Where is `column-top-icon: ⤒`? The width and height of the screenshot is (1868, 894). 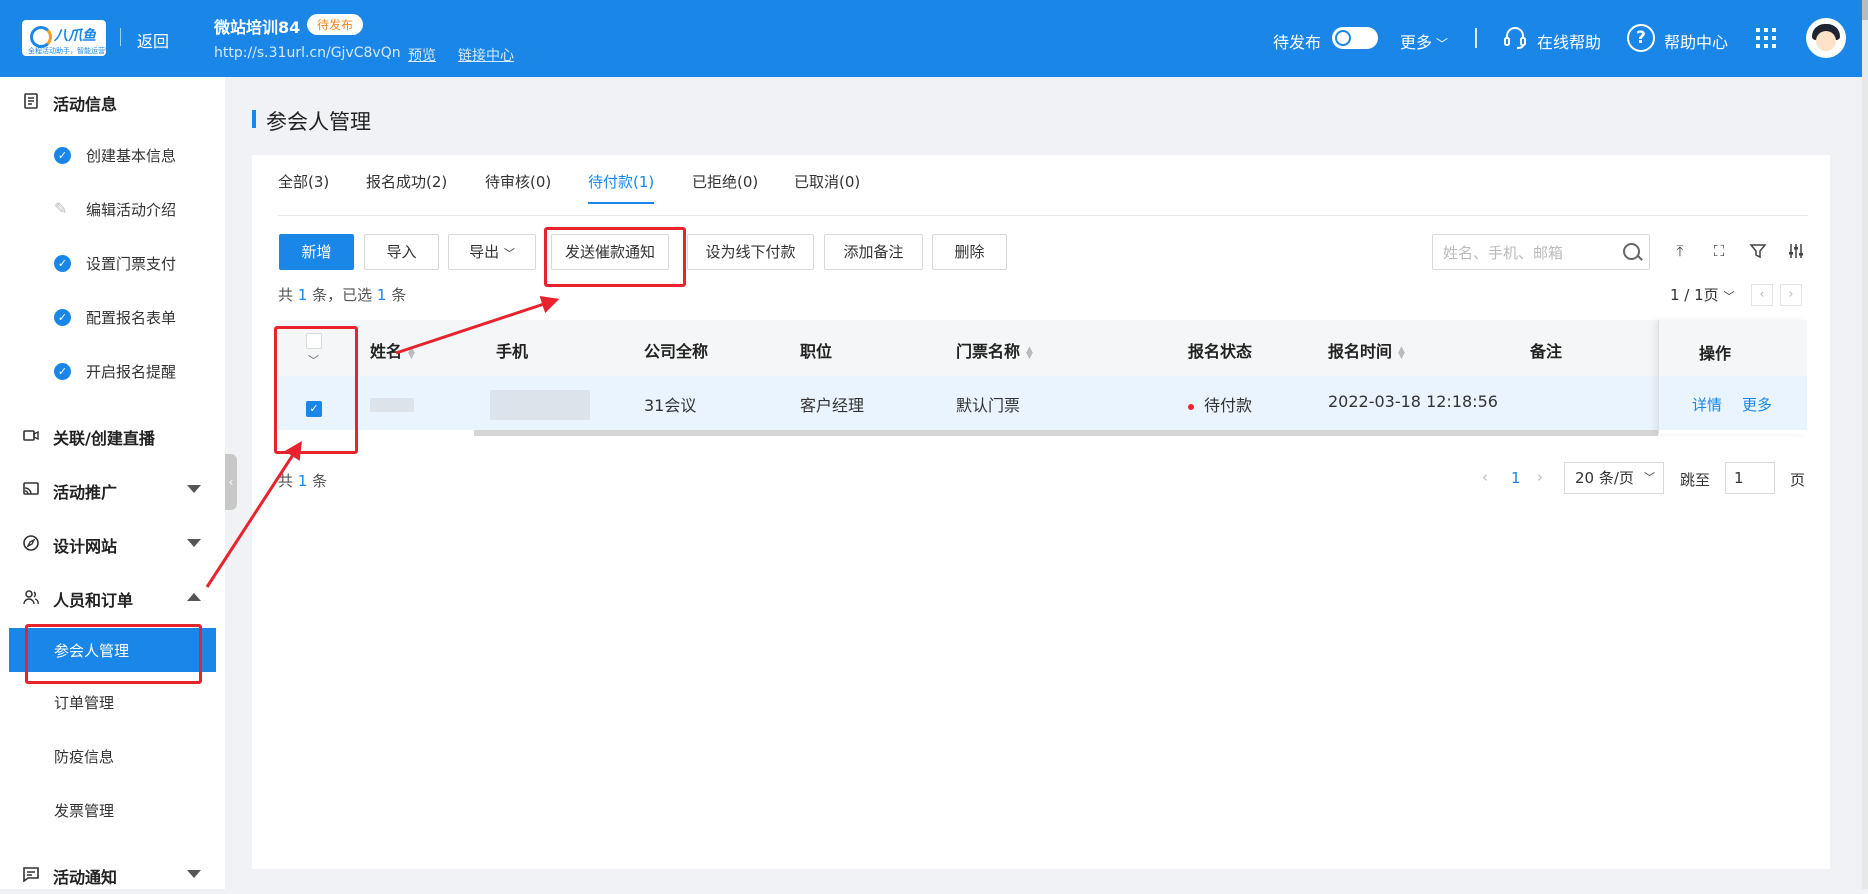 column-top-icon: ⤒ is located at coordinates (1680, 251).